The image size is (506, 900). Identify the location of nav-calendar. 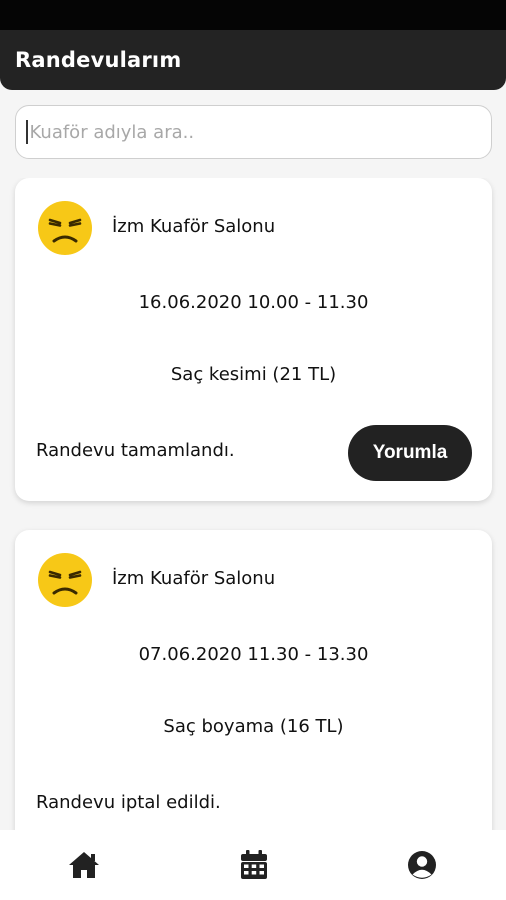
(254, 865).